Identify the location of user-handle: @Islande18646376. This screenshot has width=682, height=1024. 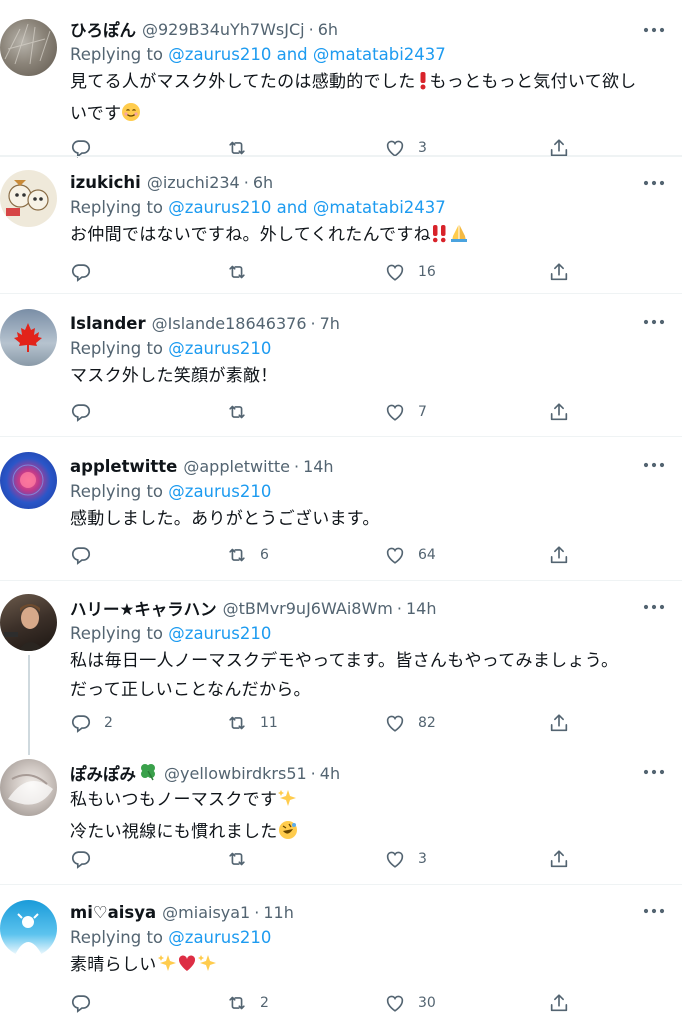
(229, 323).